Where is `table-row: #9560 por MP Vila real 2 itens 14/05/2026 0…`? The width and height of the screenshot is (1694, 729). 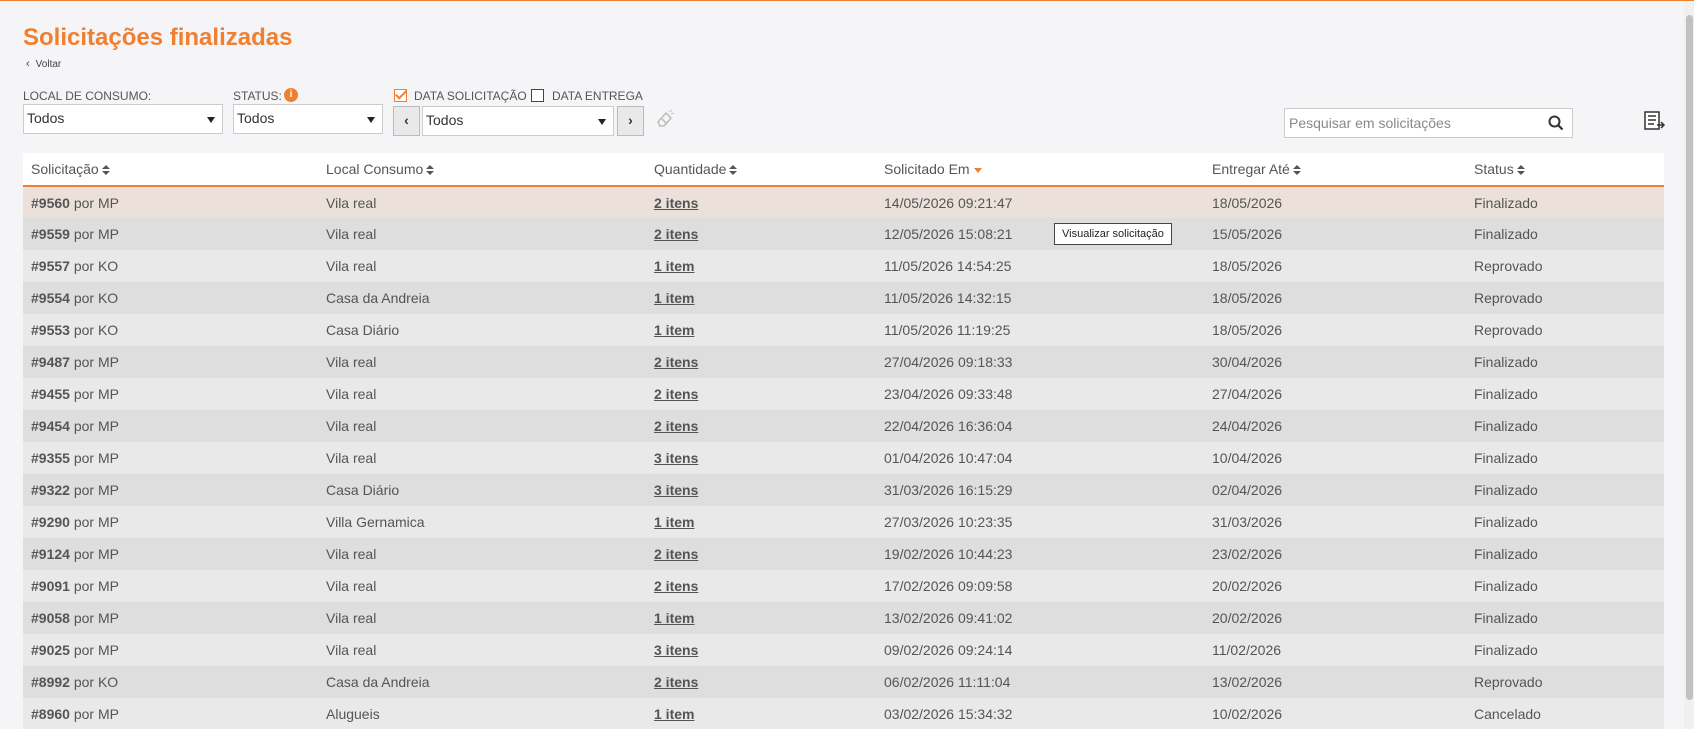 table-row: #9560 por MP Vila real 2 itens 14/05/2026 0… is located at coordinates (843, 202).